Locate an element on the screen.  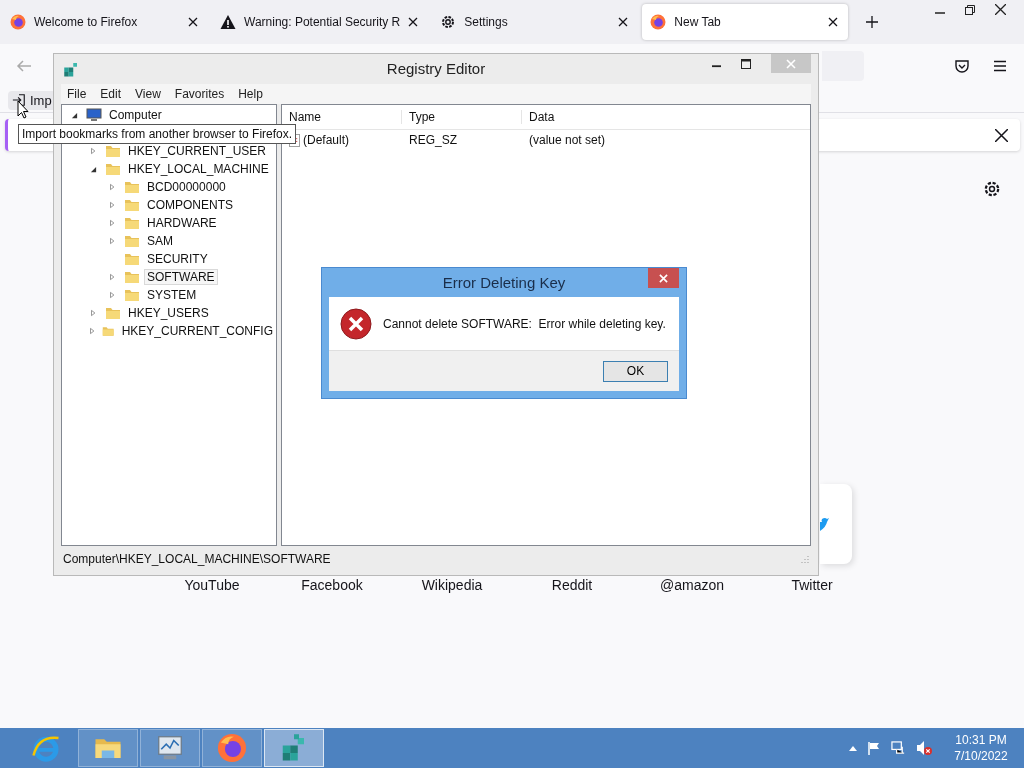
tooltip: Import bookmarks from another browser to Firefox. is located at coordinates (157, 134).